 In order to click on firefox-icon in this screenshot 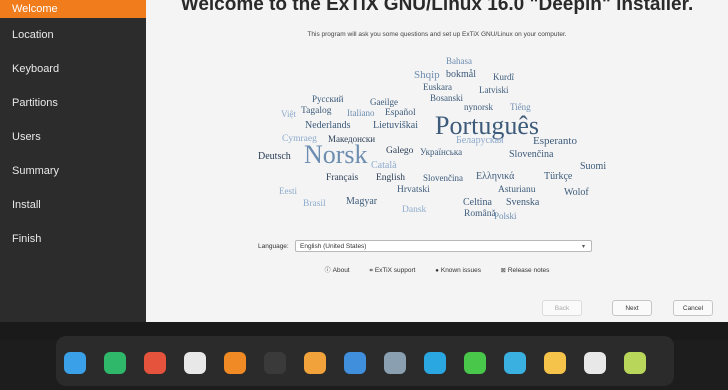, I will do `click(235, 363)`.